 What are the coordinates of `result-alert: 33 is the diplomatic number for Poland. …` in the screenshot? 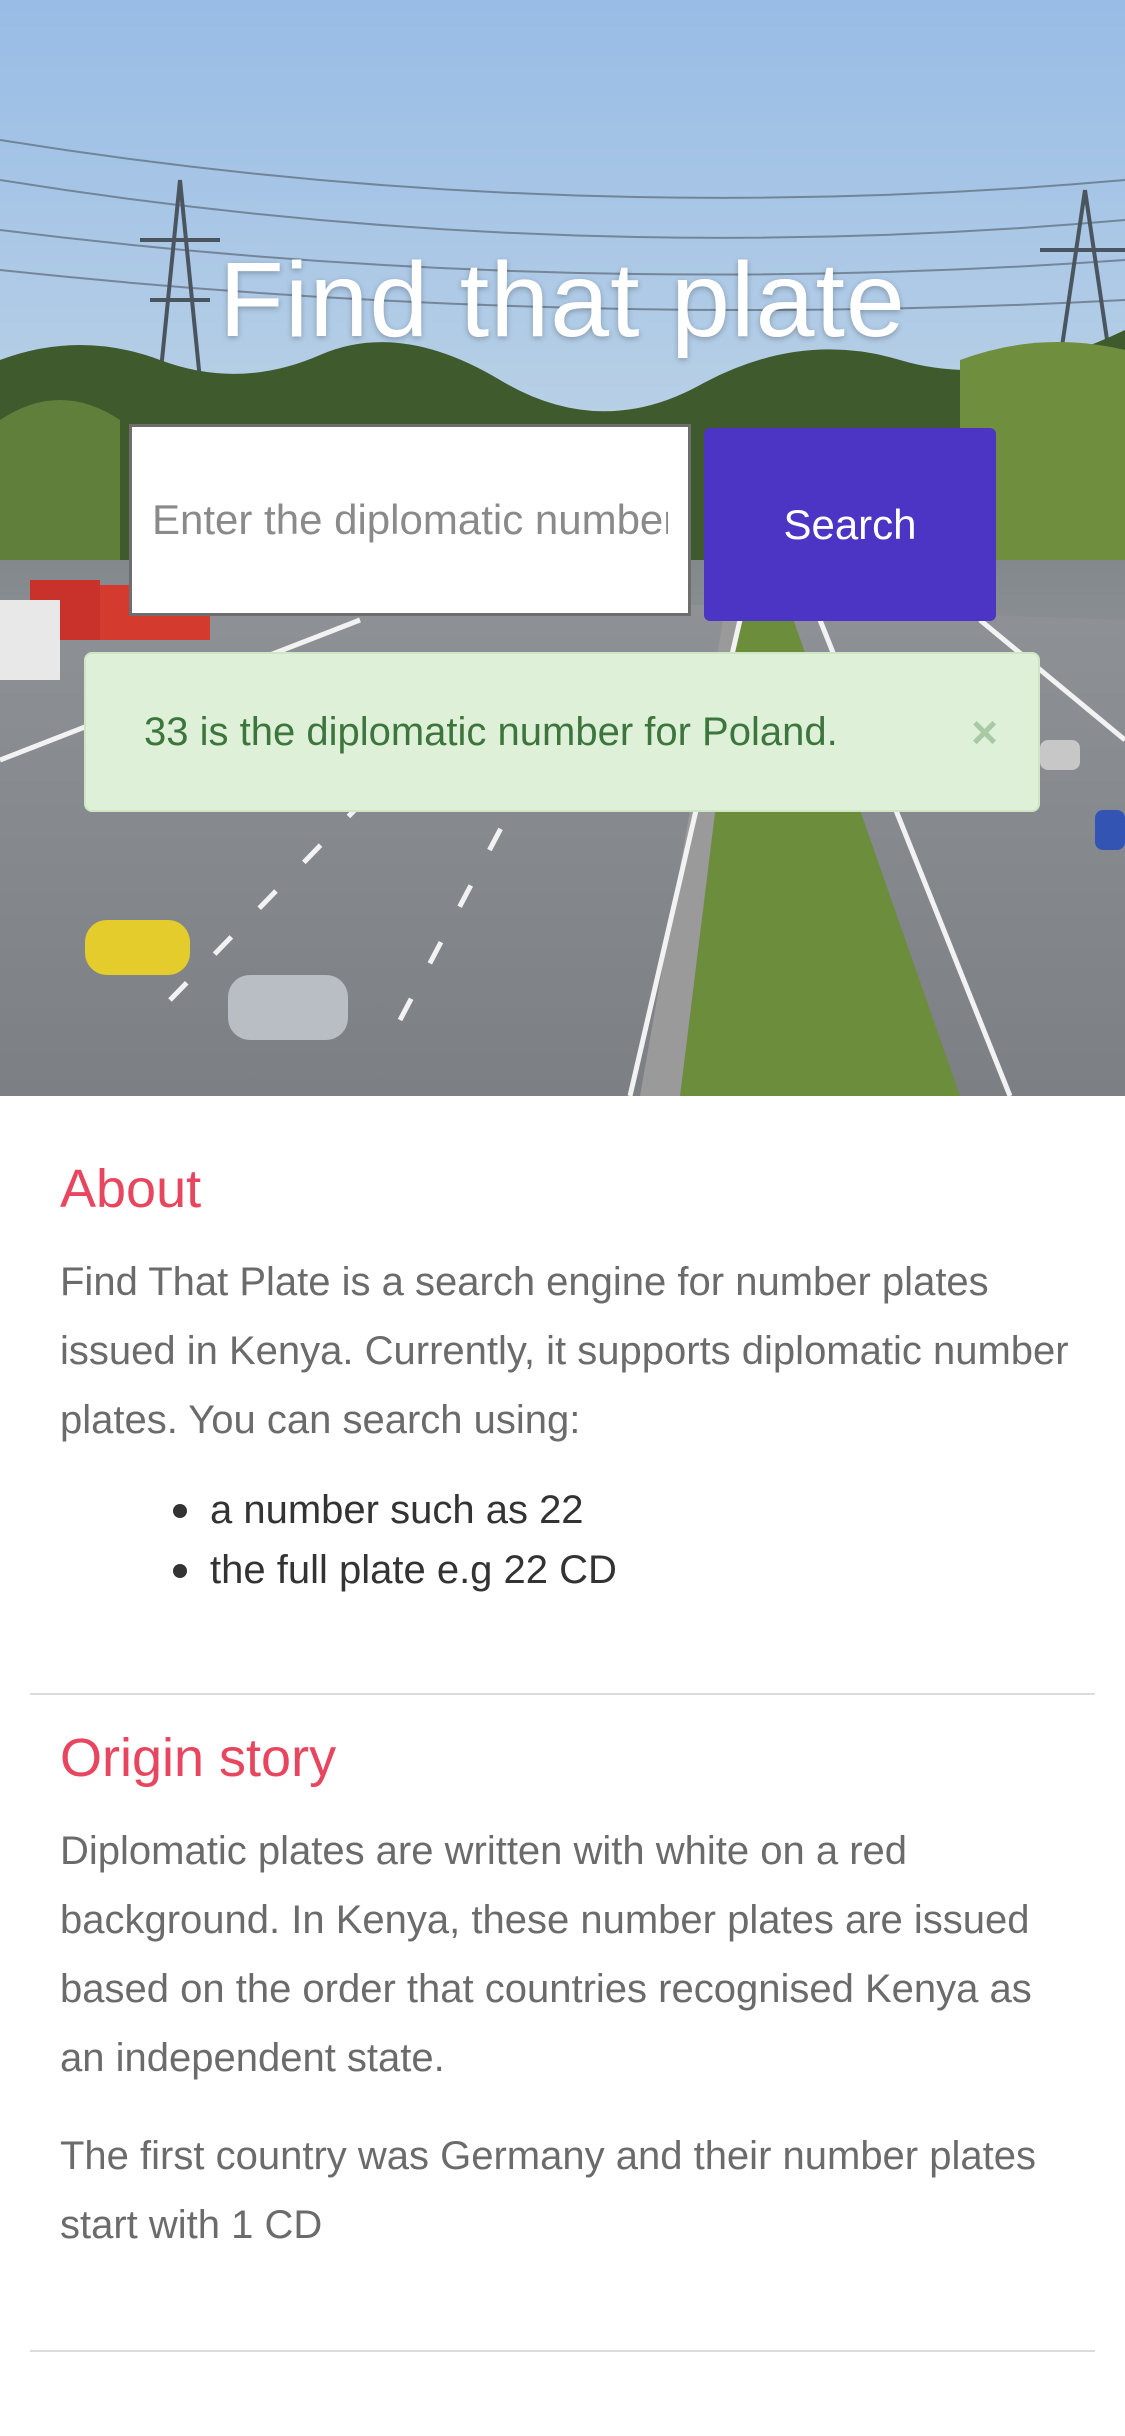 It's located at (562, 732).